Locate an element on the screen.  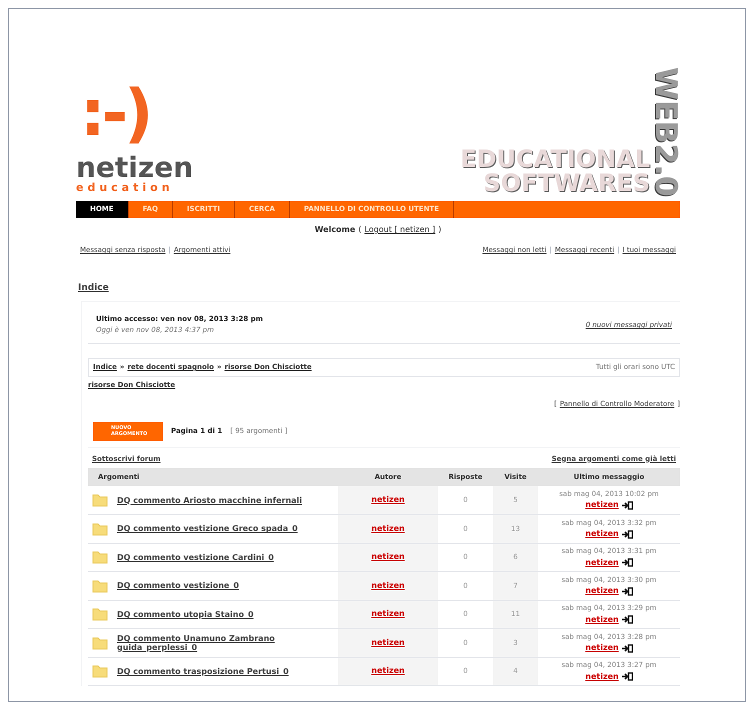
banner-text: EDUCATIONAL is located at coordinates (555, 159).